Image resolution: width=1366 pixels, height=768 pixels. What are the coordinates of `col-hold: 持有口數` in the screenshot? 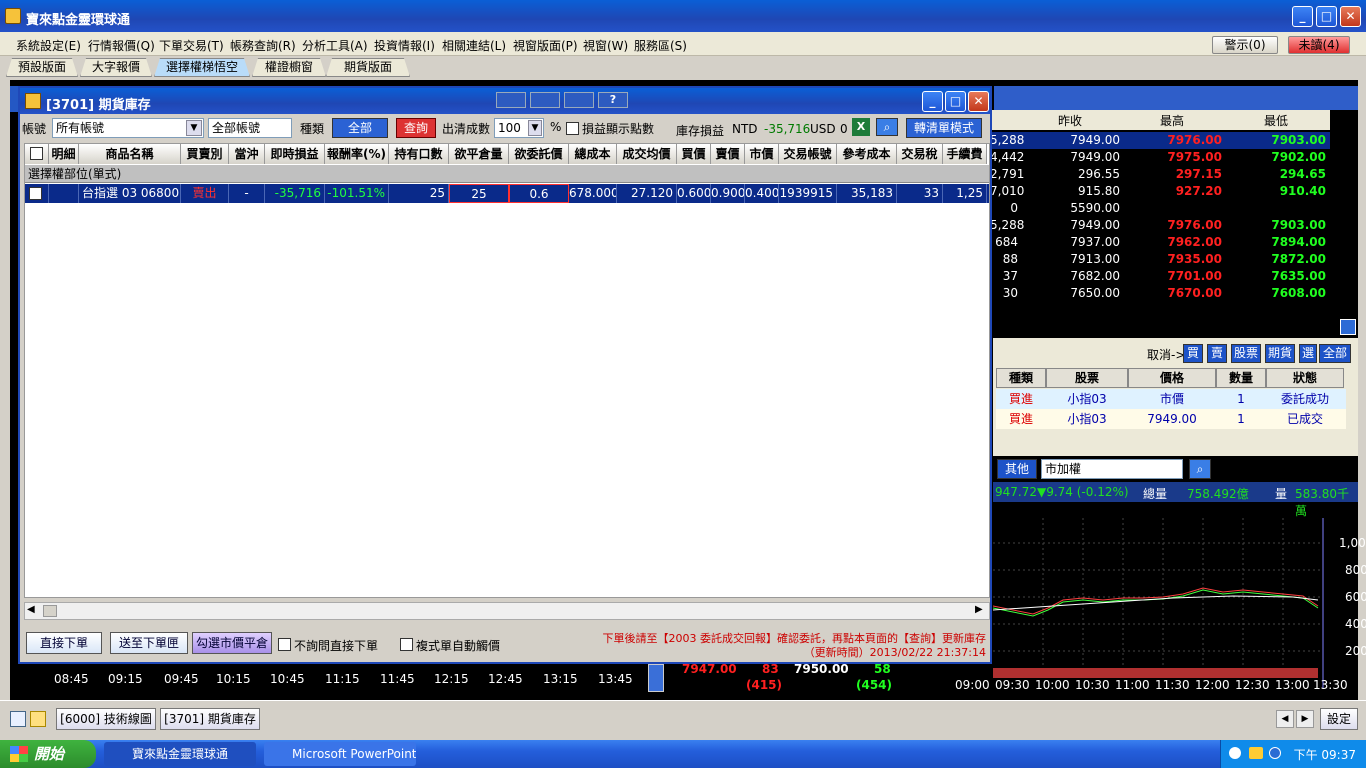 It's located at (419, 154).